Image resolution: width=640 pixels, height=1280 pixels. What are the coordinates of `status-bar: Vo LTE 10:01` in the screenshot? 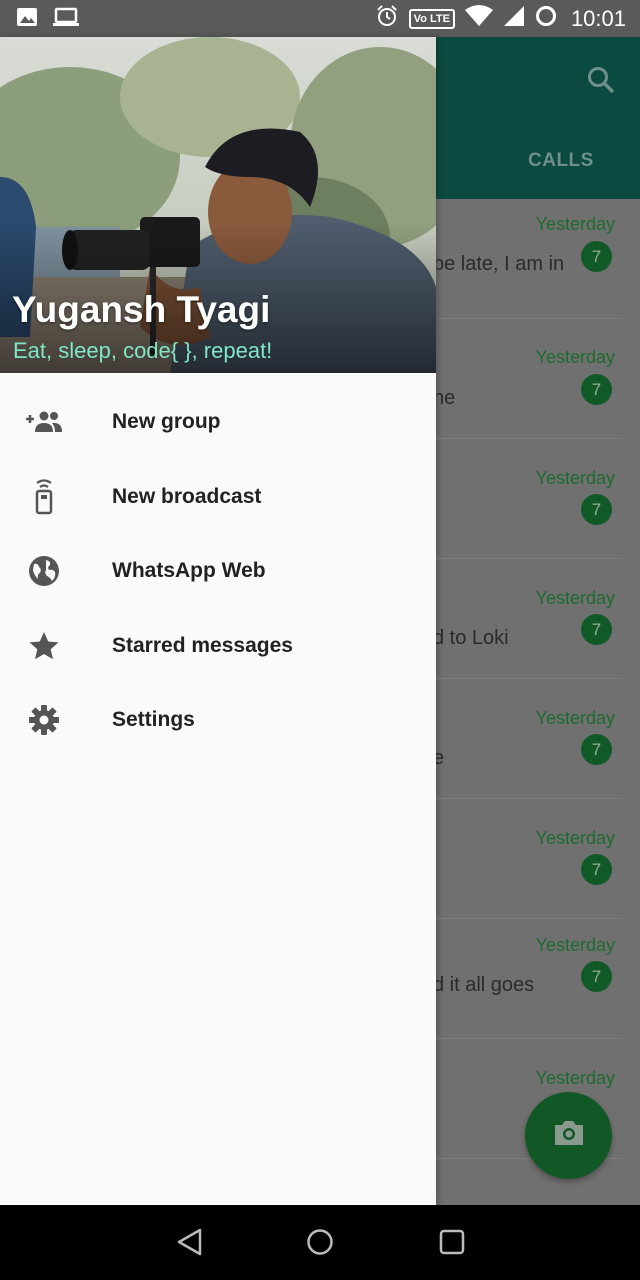 It's located at (320, 18).